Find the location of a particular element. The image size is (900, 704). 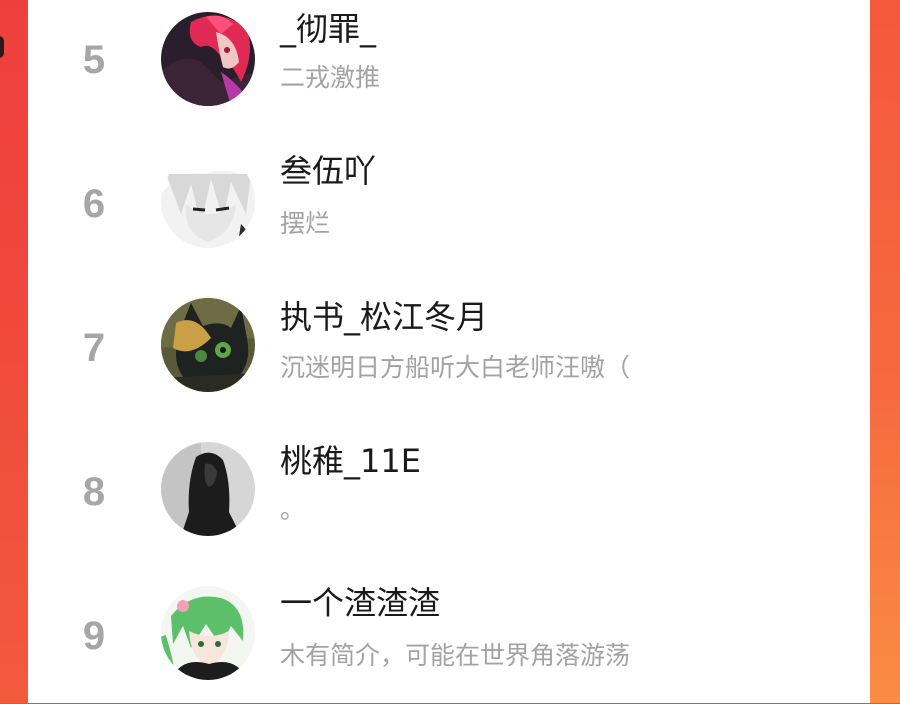

avatar-green-hair-anime-icon is located at coordinates (208, 633).